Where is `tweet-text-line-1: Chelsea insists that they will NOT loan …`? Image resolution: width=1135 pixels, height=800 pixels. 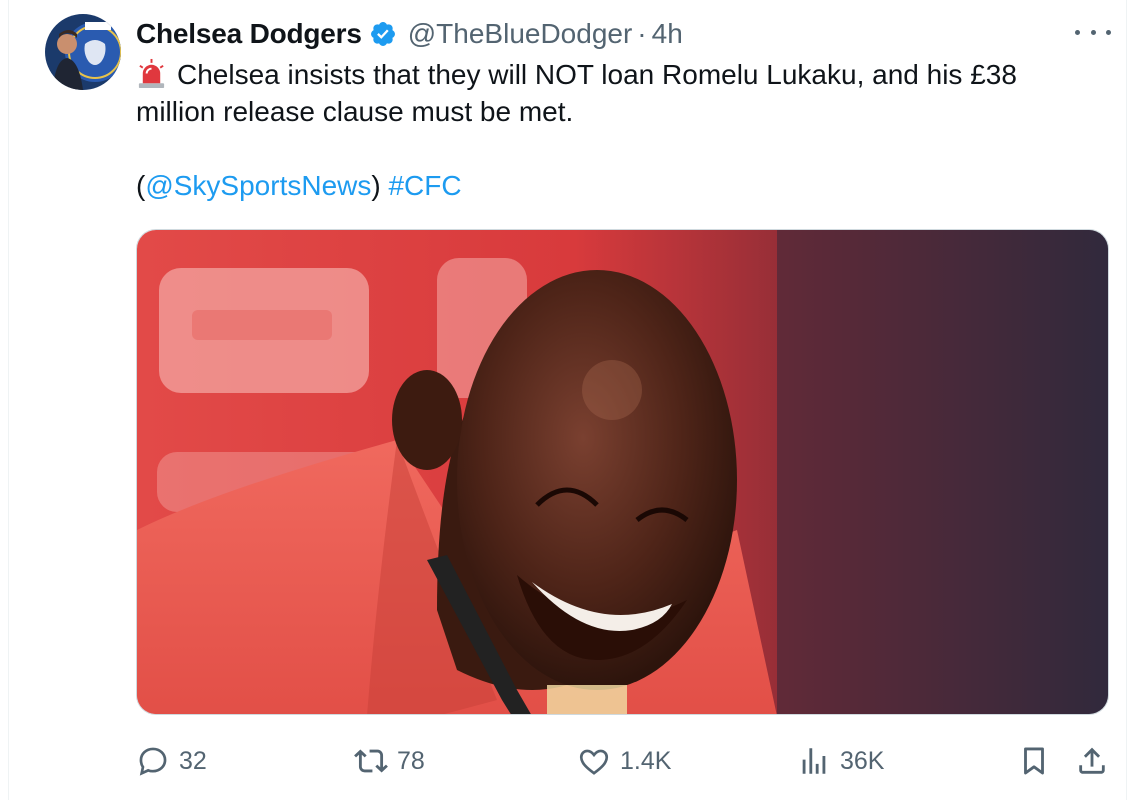
tweet-text-line-1: Chelsea insists that they will NOT loan … is located at coordinates (616, 74).